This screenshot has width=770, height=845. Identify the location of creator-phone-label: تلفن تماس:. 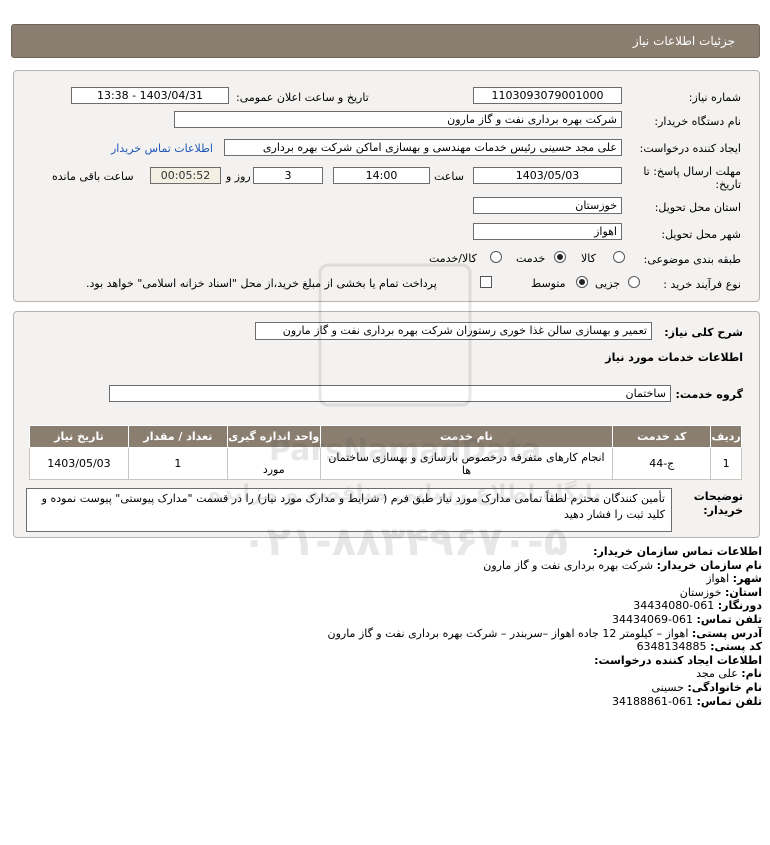
(729, 701).